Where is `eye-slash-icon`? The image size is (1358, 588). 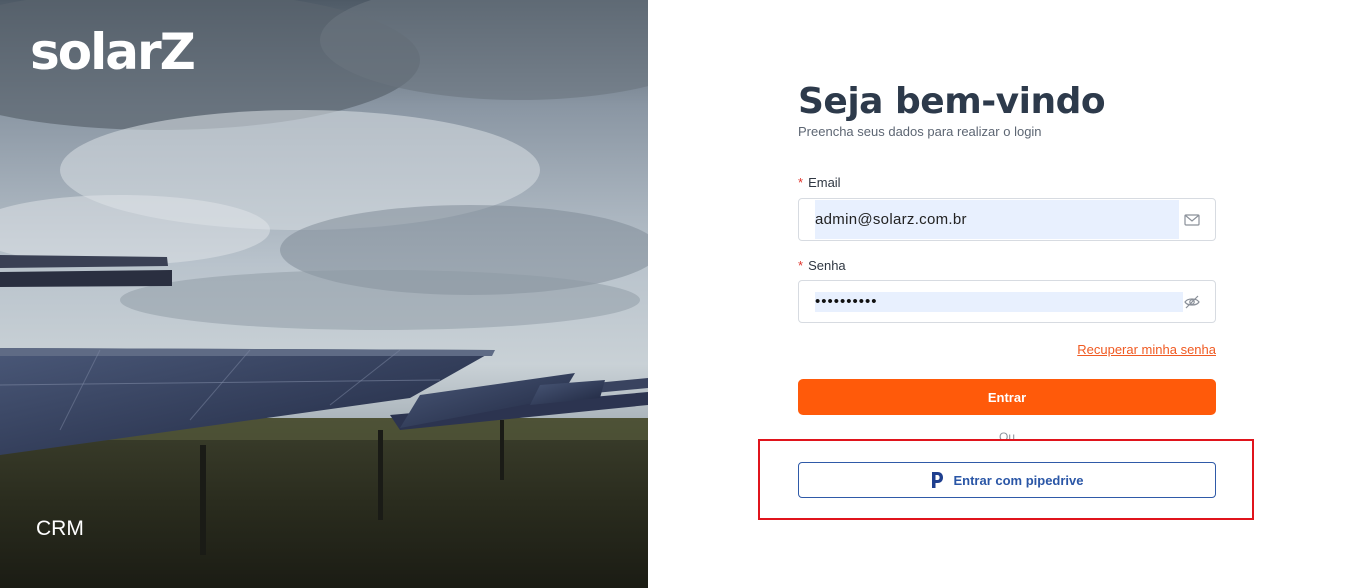
eye-slash-icon is located at coordinates (1192, 302).